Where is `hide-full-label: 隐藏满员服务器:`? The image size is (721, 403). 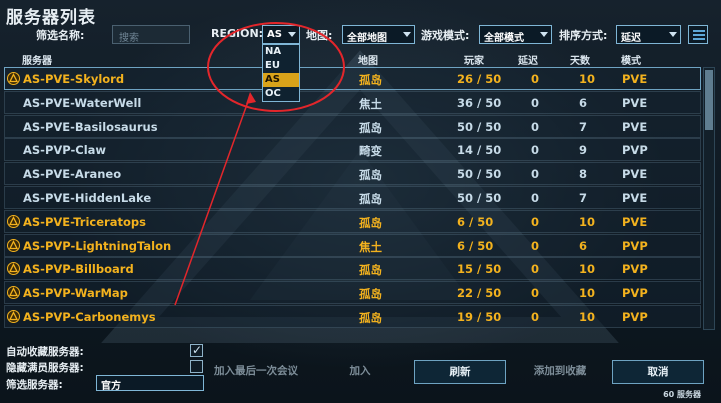 hide-full-label: 隐藏满员服务器: is located at coordinates (45, 368).